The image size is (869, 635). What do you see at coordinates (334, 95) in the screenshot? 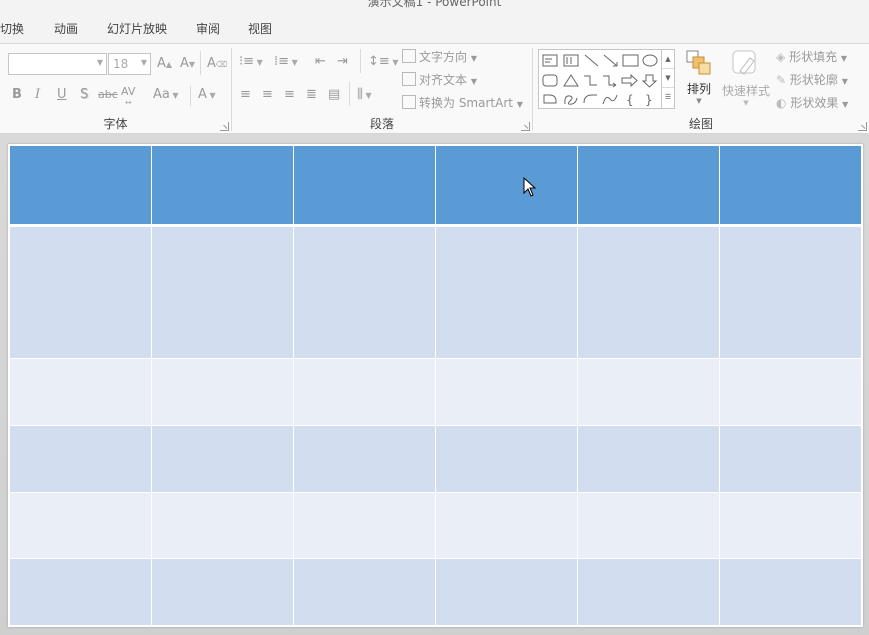
I see `distribute-icon: ▤` at bounding box center [334, 95].